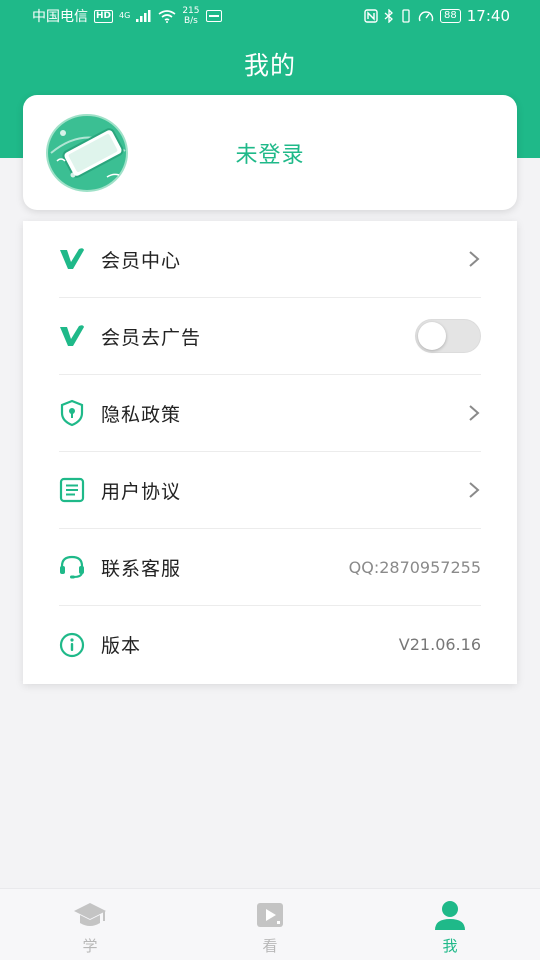  Describe the element at coordinates (450, 915) in the screenshot. I see `person-icon` at that location.